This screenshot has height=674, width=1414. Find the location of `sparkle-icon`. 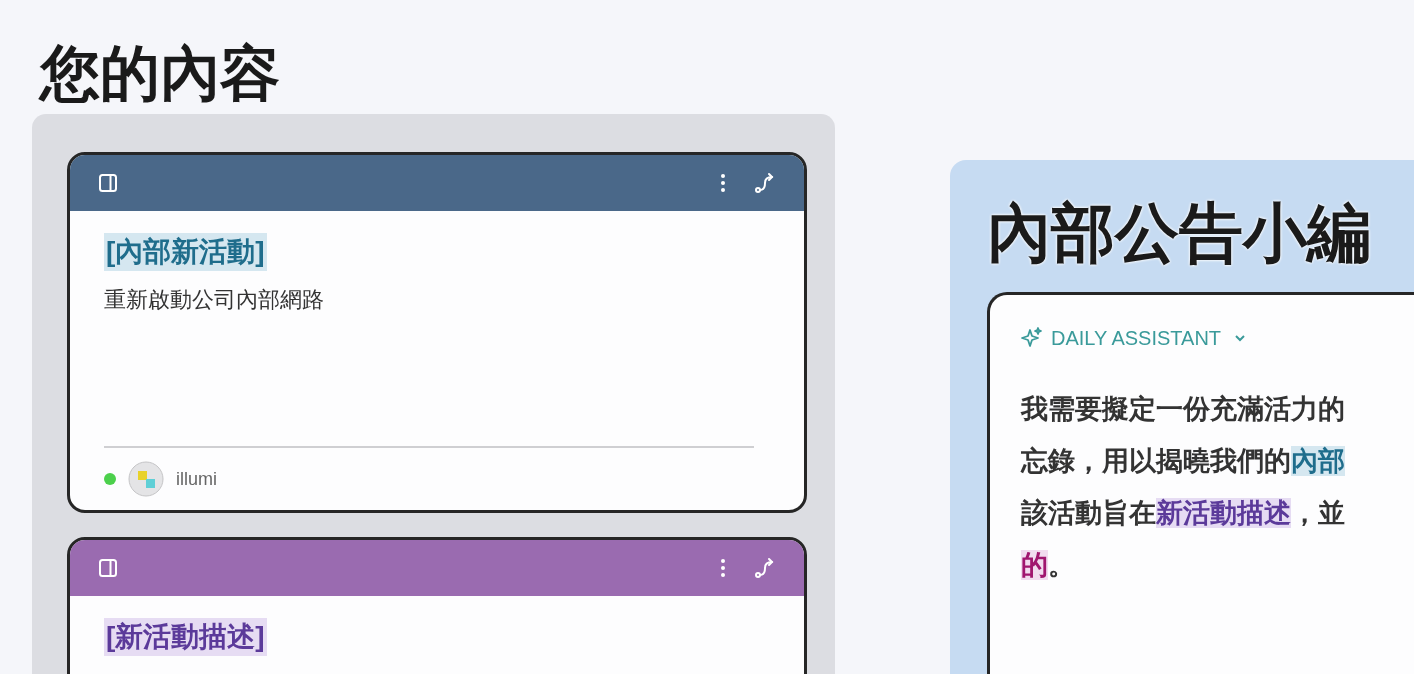

sparkle-icon is located at coordinates (1032, 338).